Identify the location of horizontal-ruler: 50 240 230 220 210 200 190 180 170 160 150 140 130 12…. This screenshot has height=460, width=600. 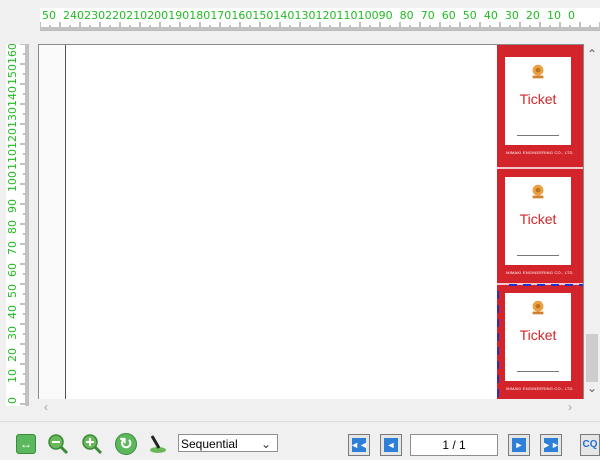
(320, 19).